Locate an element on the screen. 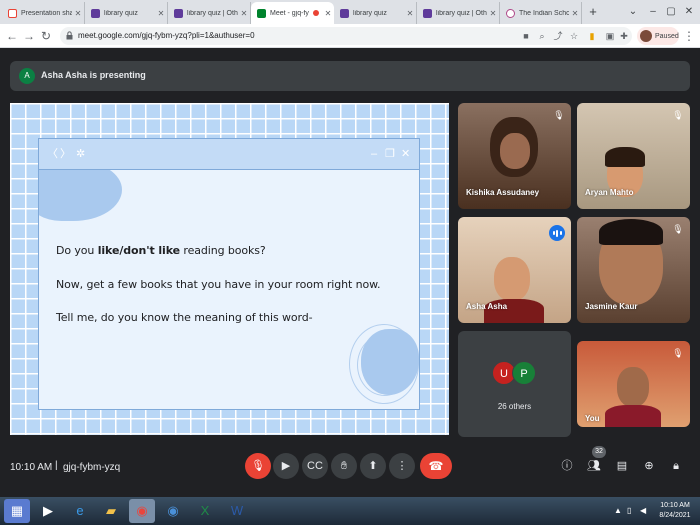  activities-icon: ⊕ is located at coordinates (649, 466).